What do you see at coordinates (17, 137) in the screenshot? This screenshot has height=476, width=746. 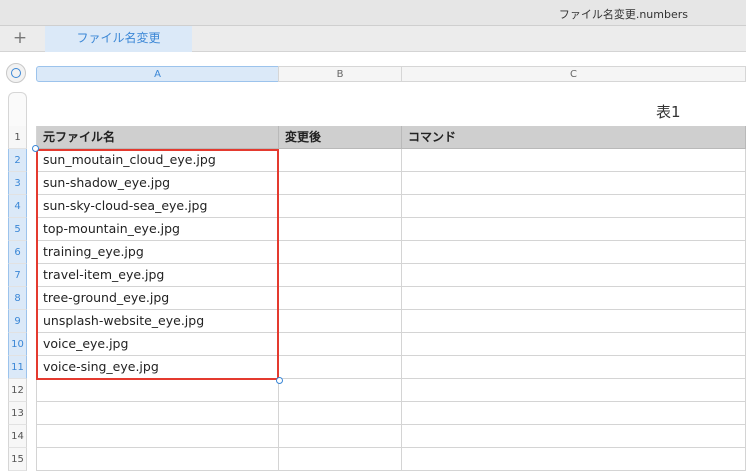 I see `row-header-1: 1` at bounding box center [17, 137].